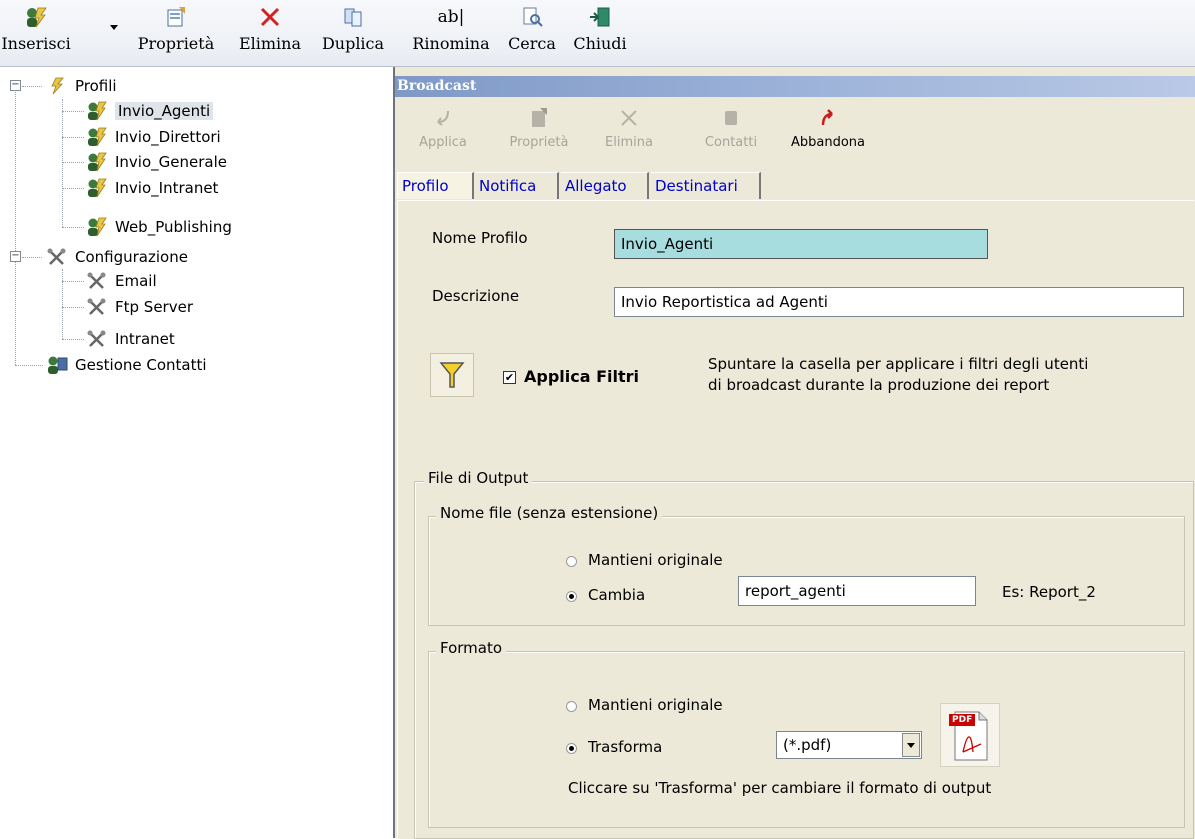  I want to click on tree-item-label: Web_Publishing, so click(173, 227).